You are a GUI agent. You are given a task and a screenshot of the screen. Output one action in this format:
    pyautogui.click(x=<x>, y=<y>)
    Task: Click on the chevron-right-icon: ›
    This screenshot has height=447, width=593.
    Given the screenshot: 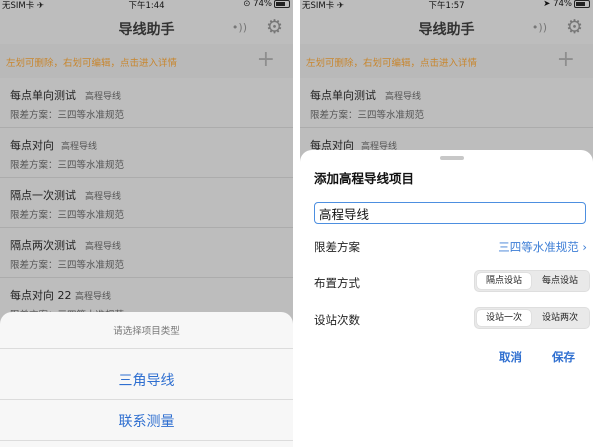 What is the action you would take?
    pyautogui.click(x=584, y=247)
    